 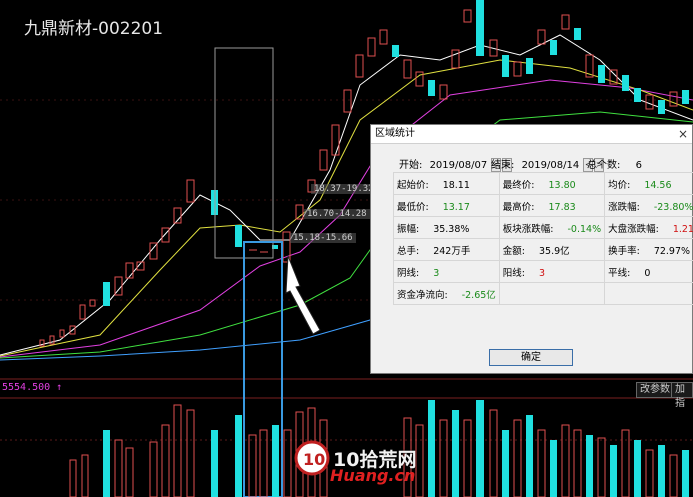 What do you see at coordinates (550, 165) in the screenshot?
I see `end-date-value: 2019/08/14` at bounding box center [550, 165].